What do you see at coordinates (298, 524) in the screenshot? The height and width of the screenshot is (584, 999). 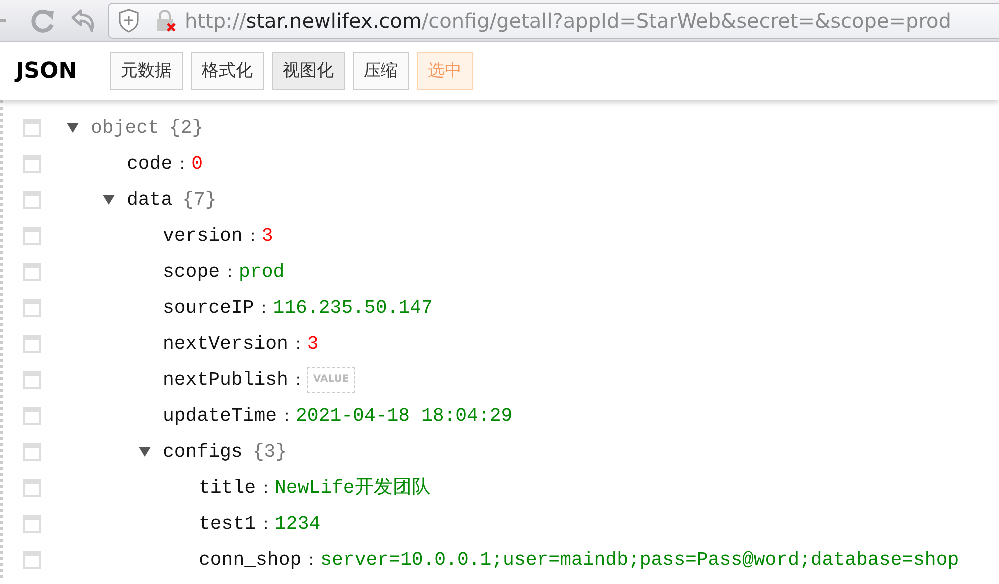 I see `json-value: 1234` at bounding box center [298, 524].